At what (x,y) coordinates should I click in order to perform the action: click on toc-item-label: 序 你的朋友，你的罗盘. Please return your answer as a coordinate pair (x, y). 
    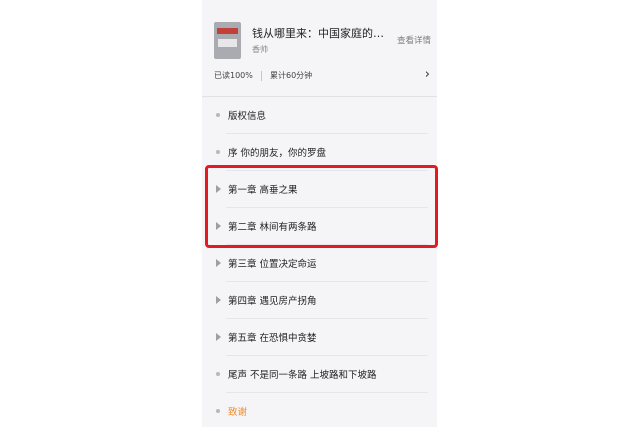
    Looking at the image, I should click on (277, 153).